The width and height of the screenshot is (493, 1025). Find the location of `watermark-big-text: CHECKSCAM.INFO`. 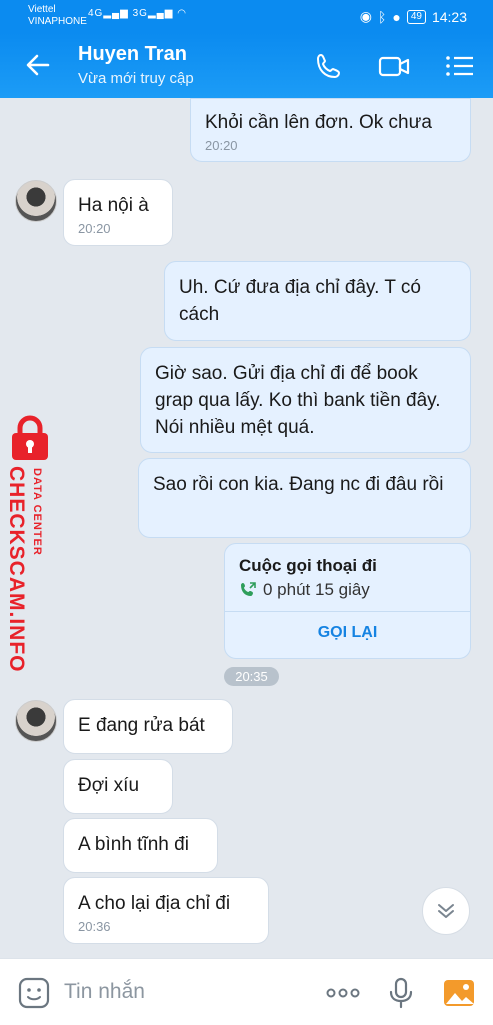

watermark-big-text: CHECKSCAM.INFO is located at coordinates (16, 569).